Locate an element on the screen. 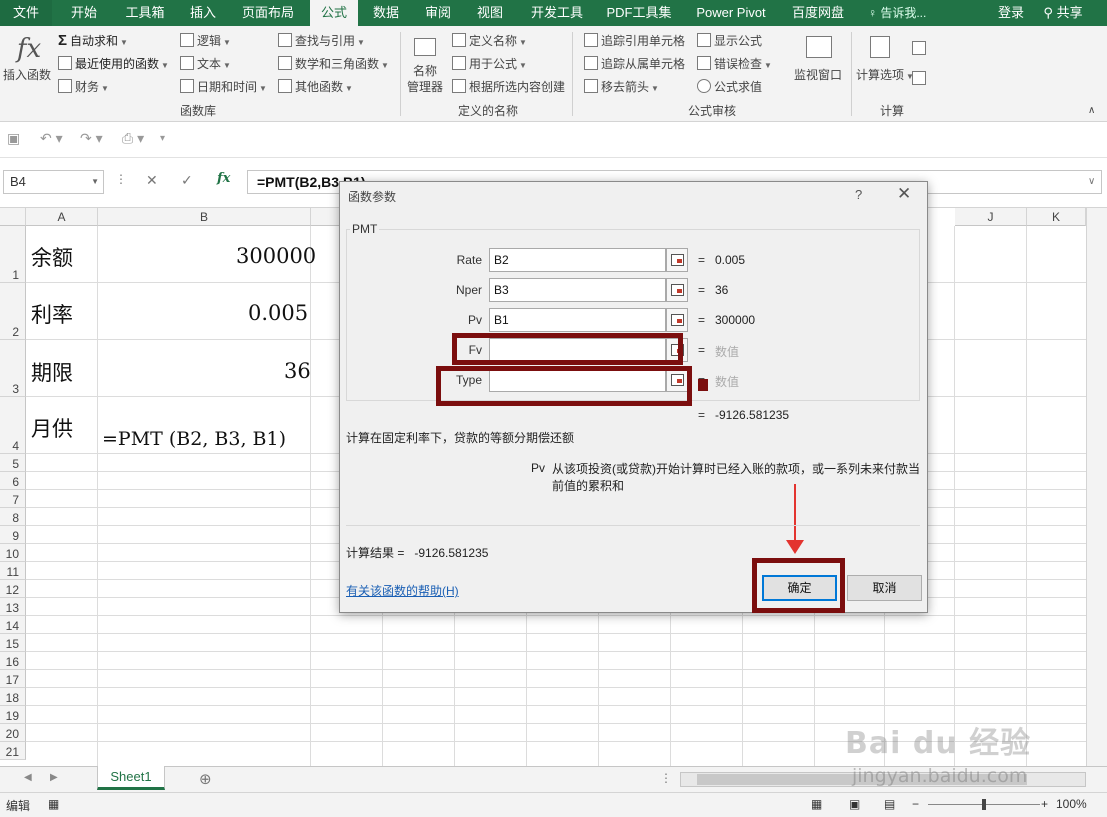  login-link: 登录 is located at coordinates (1011, 13).